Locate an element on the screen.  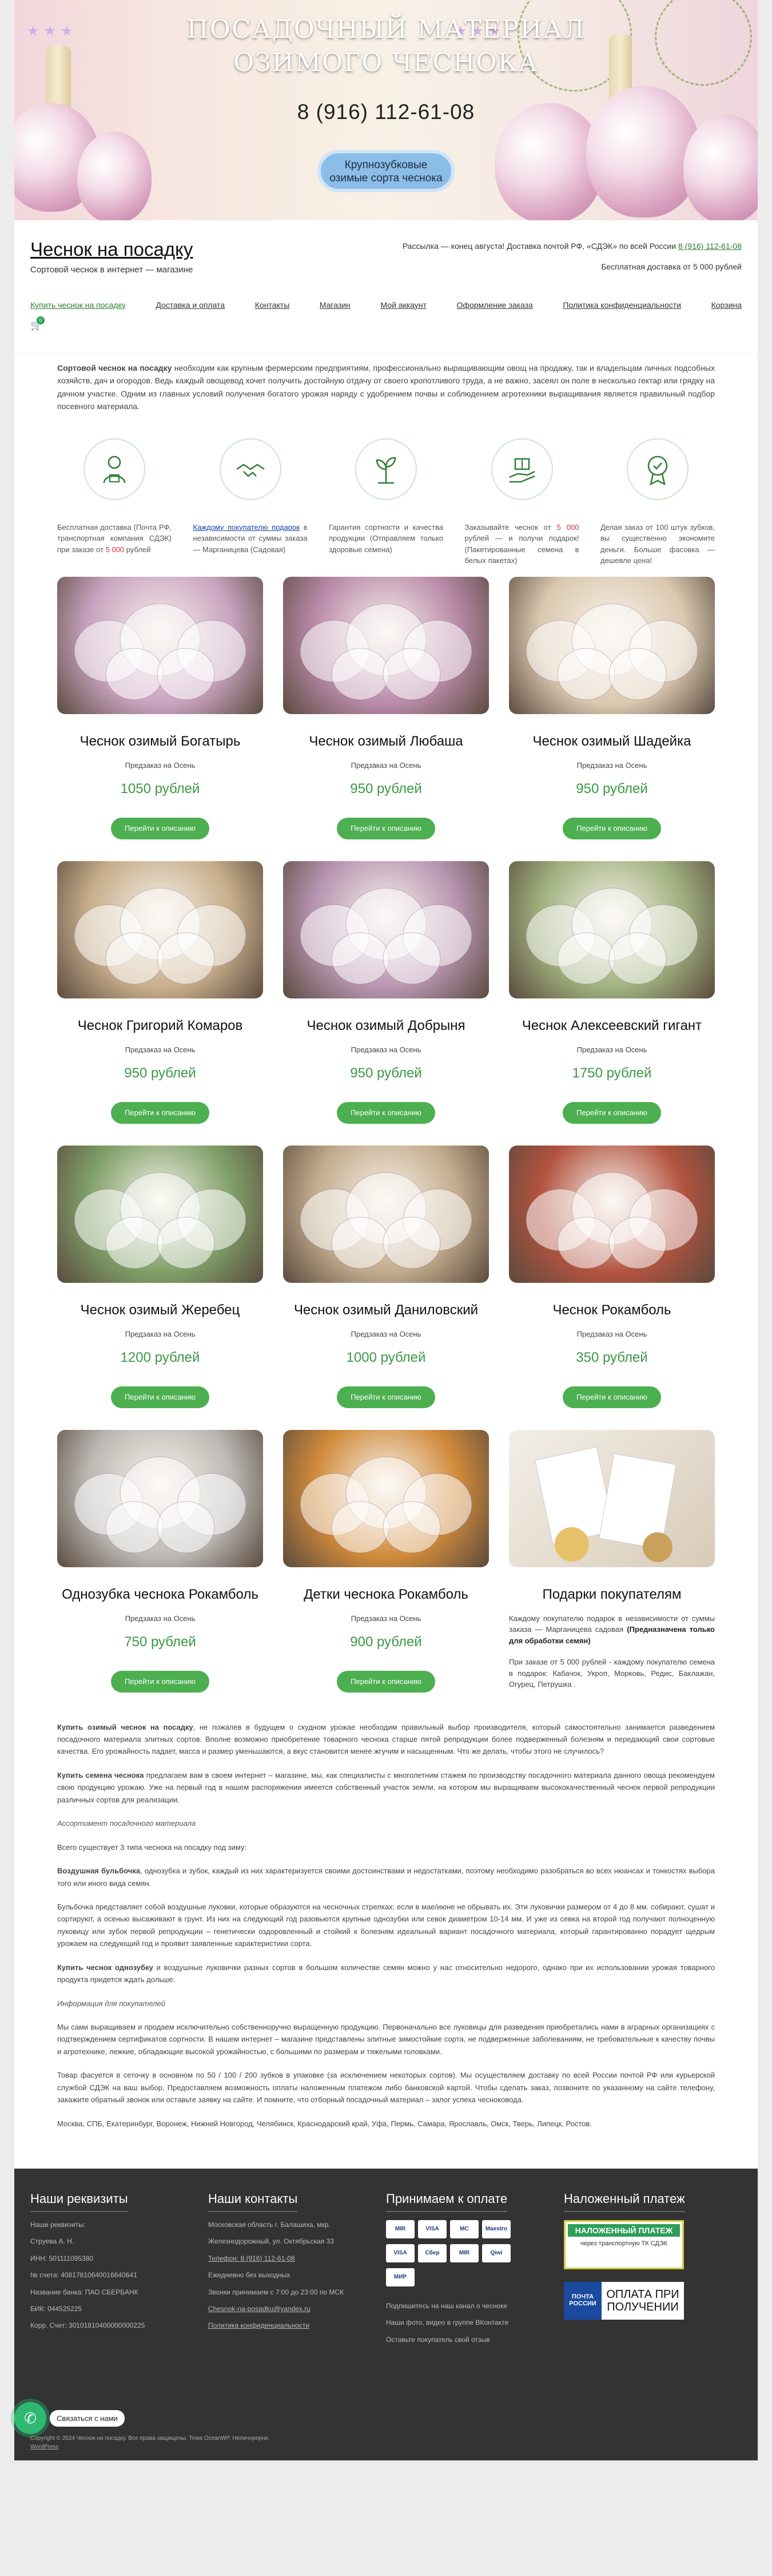
nav-item-cart: Корзина is located at coordinates (726, 305).